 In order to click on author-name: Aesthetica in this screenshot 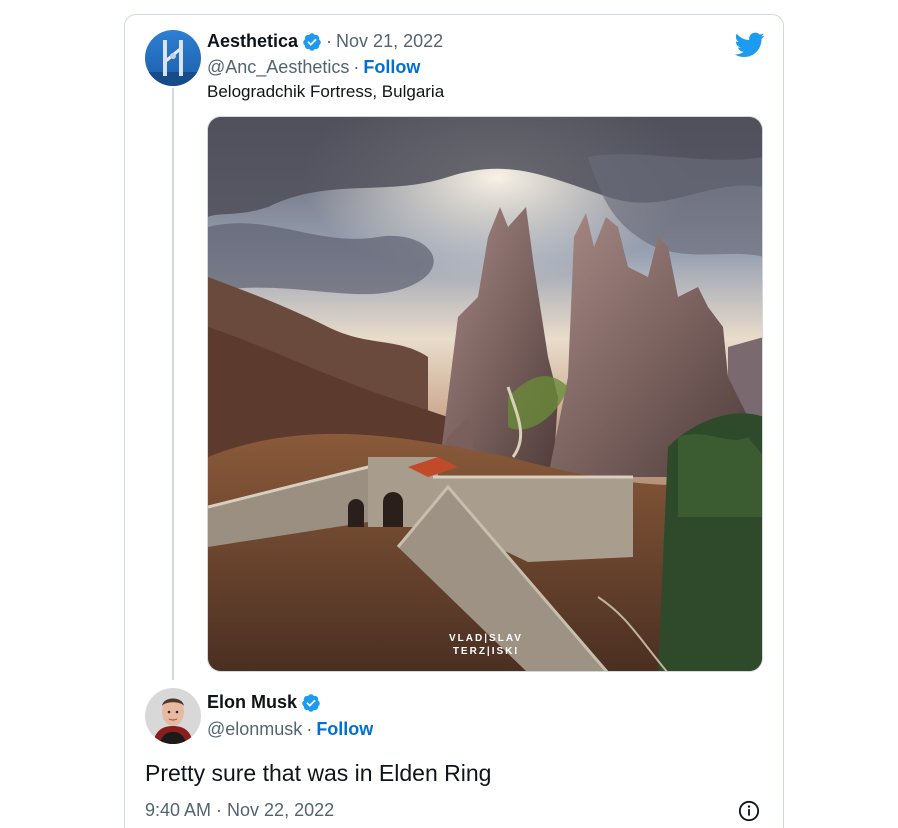, I will do `click(252, 41)`.